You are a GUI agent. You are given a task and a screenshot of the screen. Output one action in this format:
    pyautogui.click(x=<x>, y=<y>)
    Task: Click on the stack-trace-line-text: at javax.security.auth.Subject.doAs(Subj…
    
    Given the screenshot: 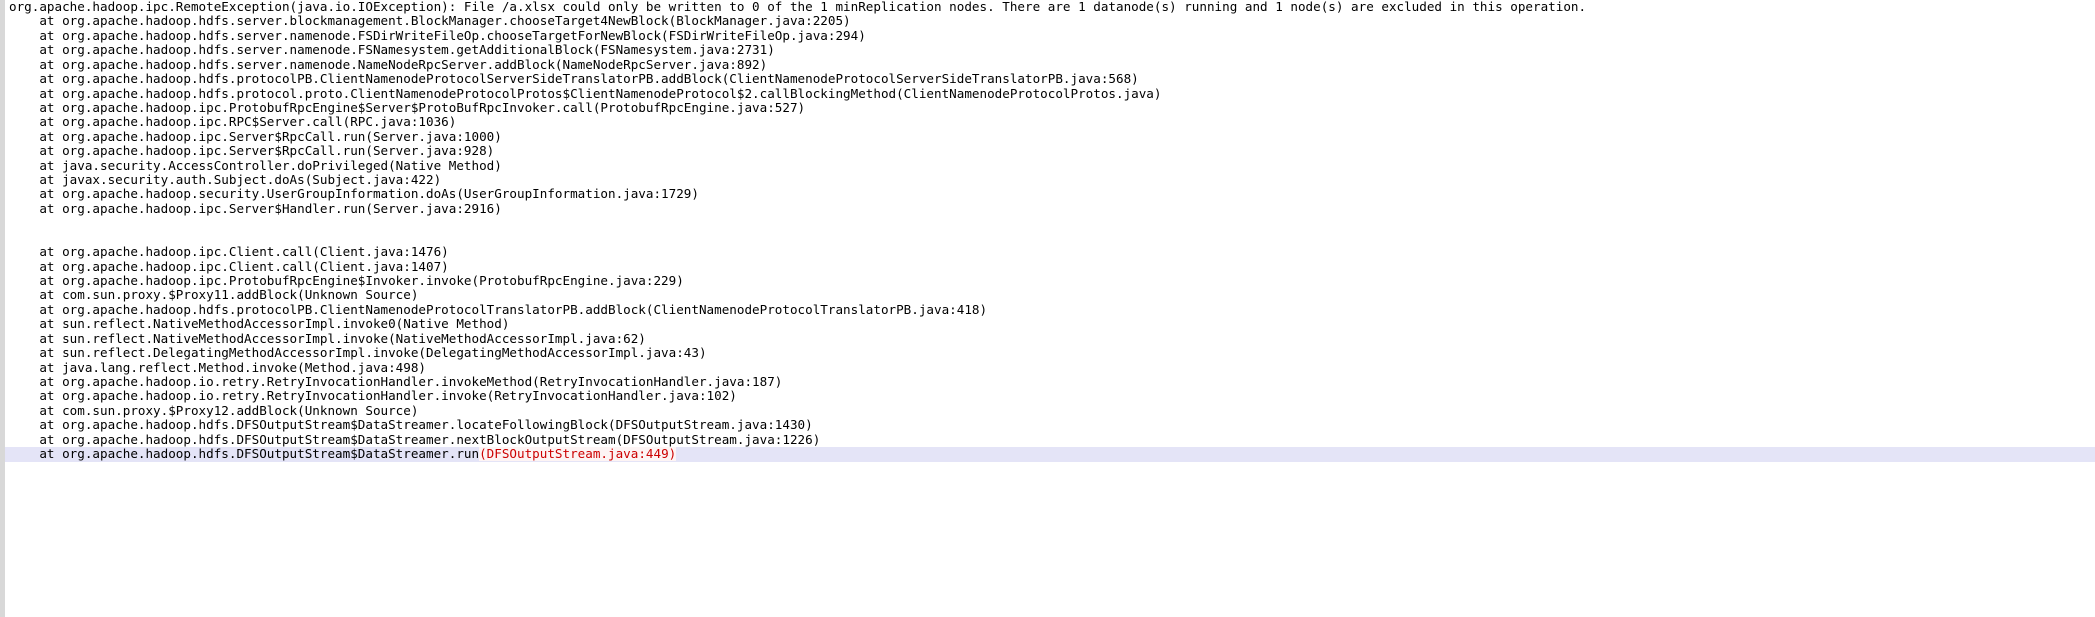 What is the action you would take?
    pyautogui.click(x=225, y=180)
    